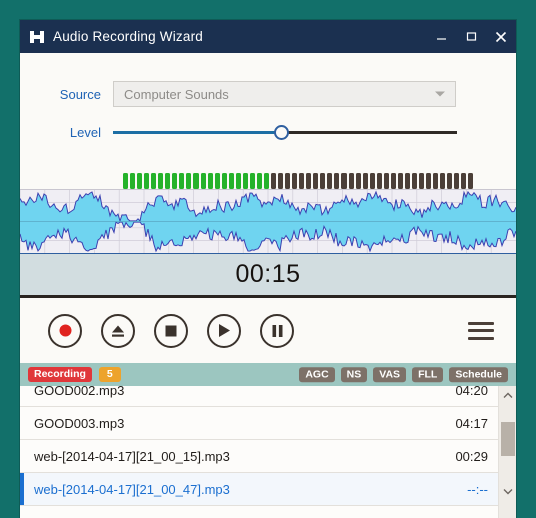 This screenshot has height=518, width=536. I want to click on waveform-display, so click(268, 221).